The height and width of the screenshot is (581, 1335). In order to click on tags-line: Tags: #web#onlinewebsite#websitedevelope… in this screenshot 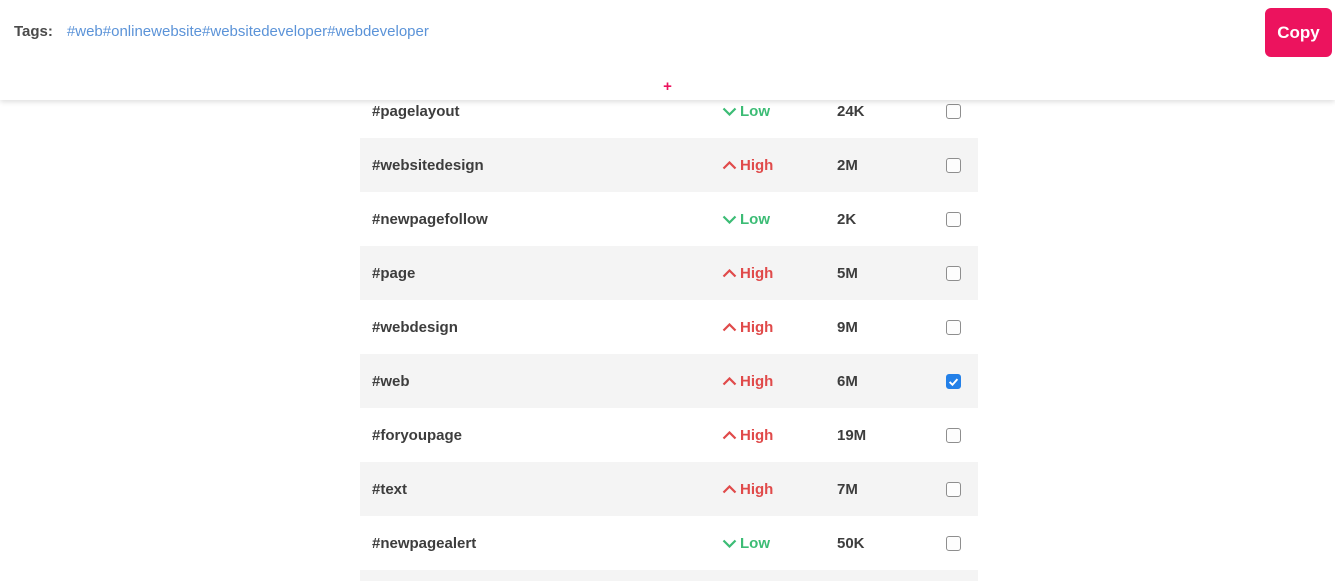, I will do `click(221, 31)`.